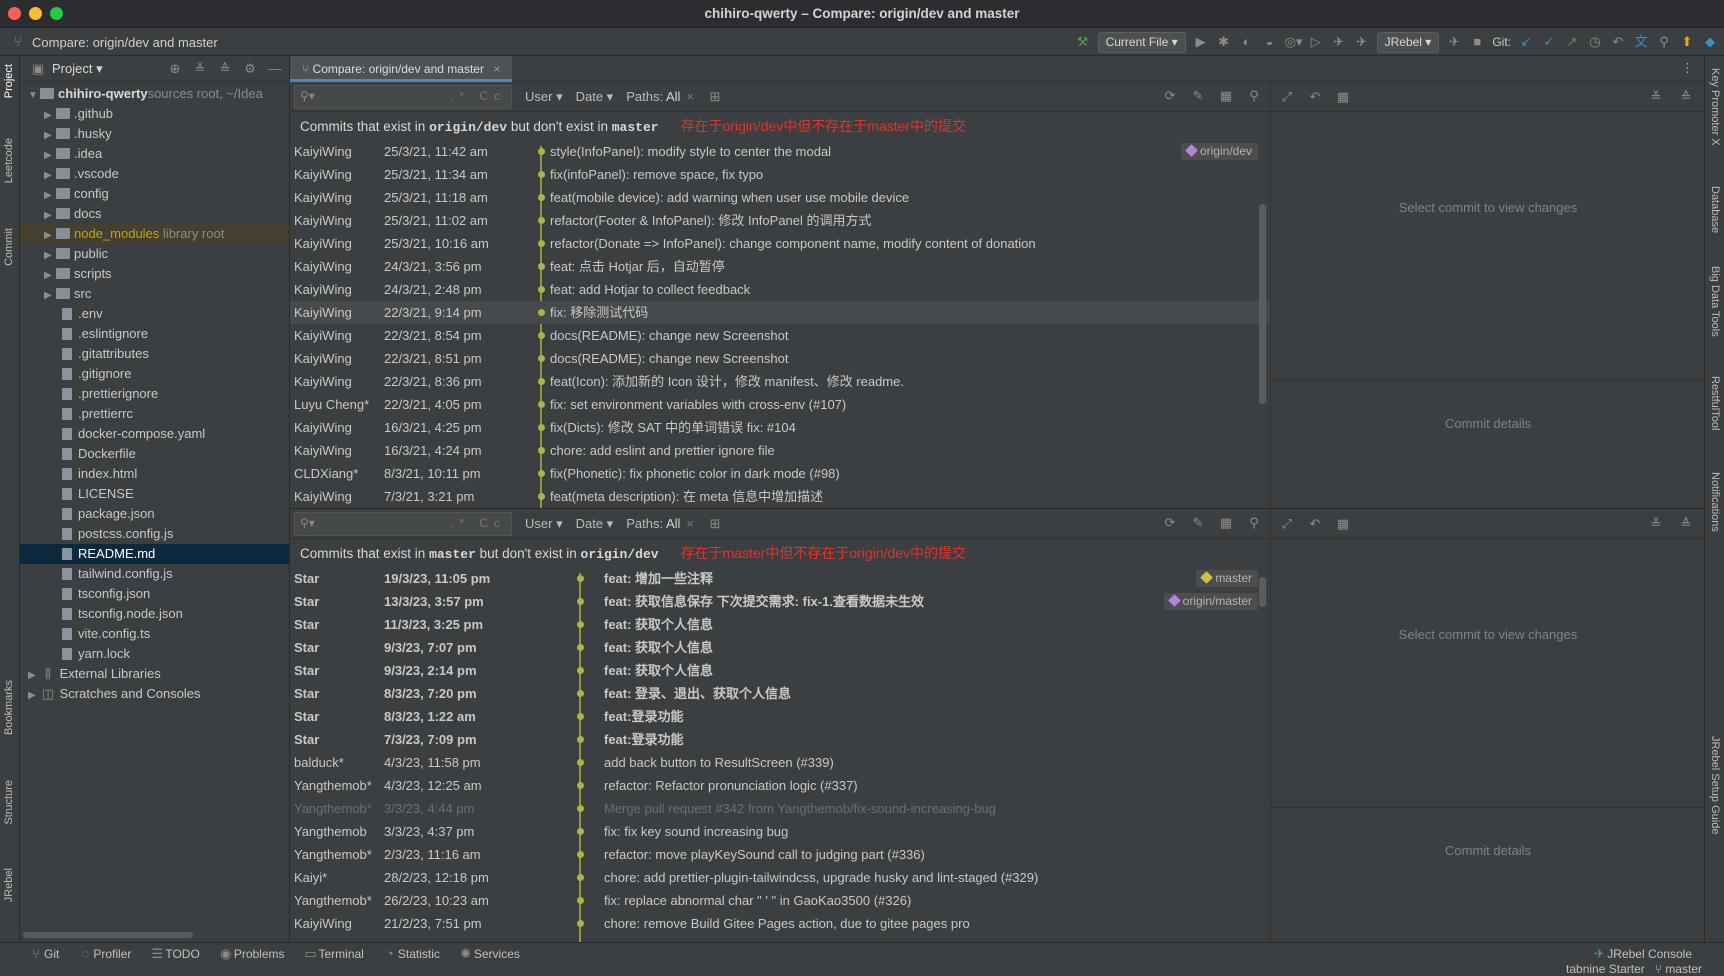 The image size is (1724, 976). What do you see at coordinates (154, 454) in the screenshot?
I see `tree-item: Dockerfile` at bounding box center [154, 454].